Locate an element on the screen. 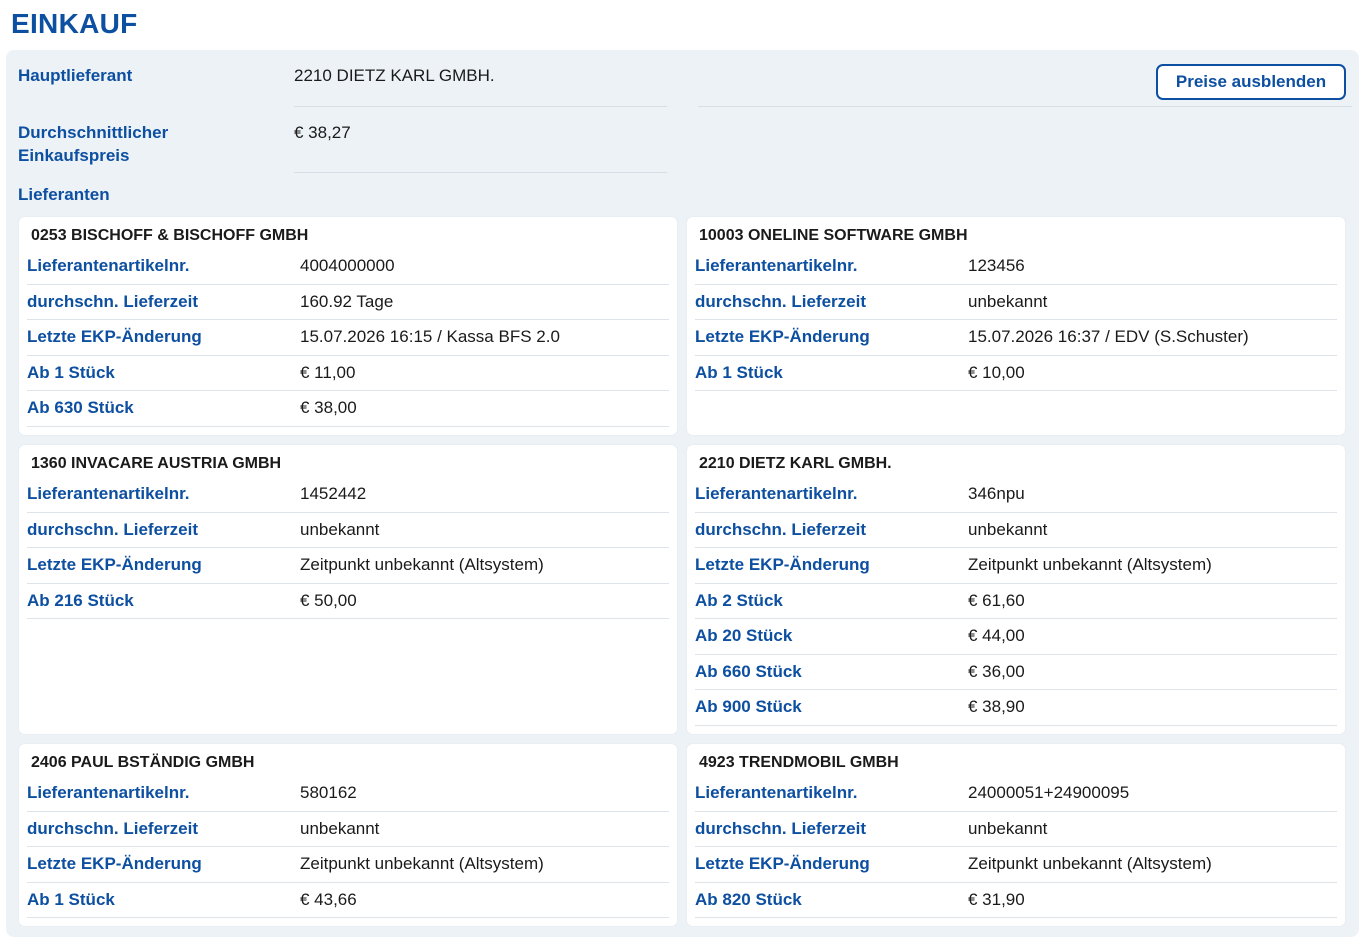 Image resolution: width=1367 pixels, height=943 pixels. row-value: € 44,00 is located at coordinates (996, 635).